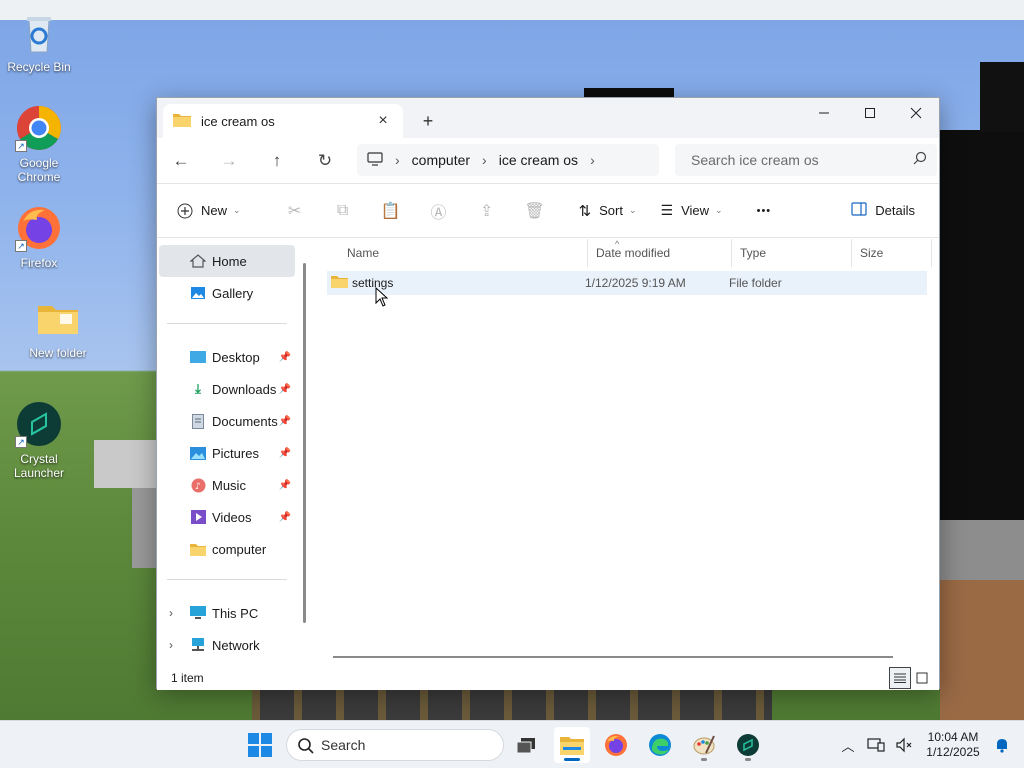  I want to click on sidebar-item-desktop: Desktop 📌, so click(227, 357).